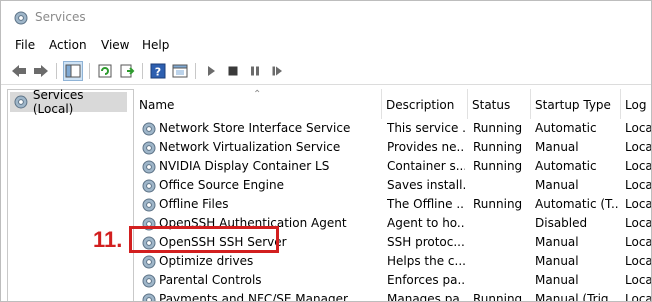 This screenshot has height=302, width=652. Describe the element at coordinates (204, 239) in the screenshot. I see `highlight-box` at that location.